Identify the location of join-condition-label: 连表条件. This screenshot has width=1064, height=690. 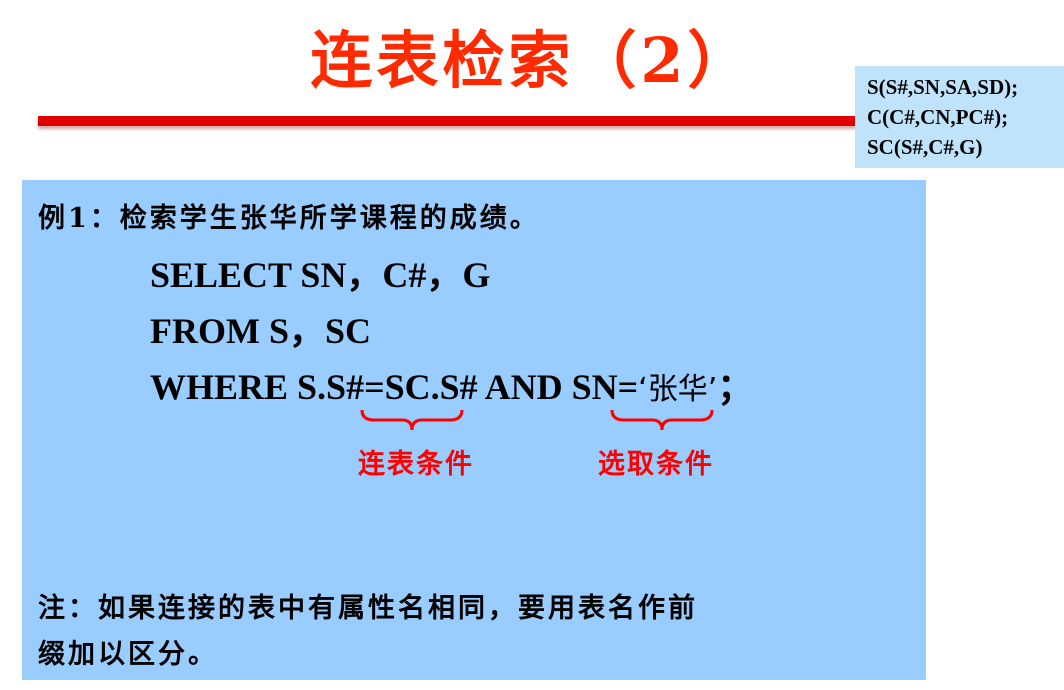
(416, 464).